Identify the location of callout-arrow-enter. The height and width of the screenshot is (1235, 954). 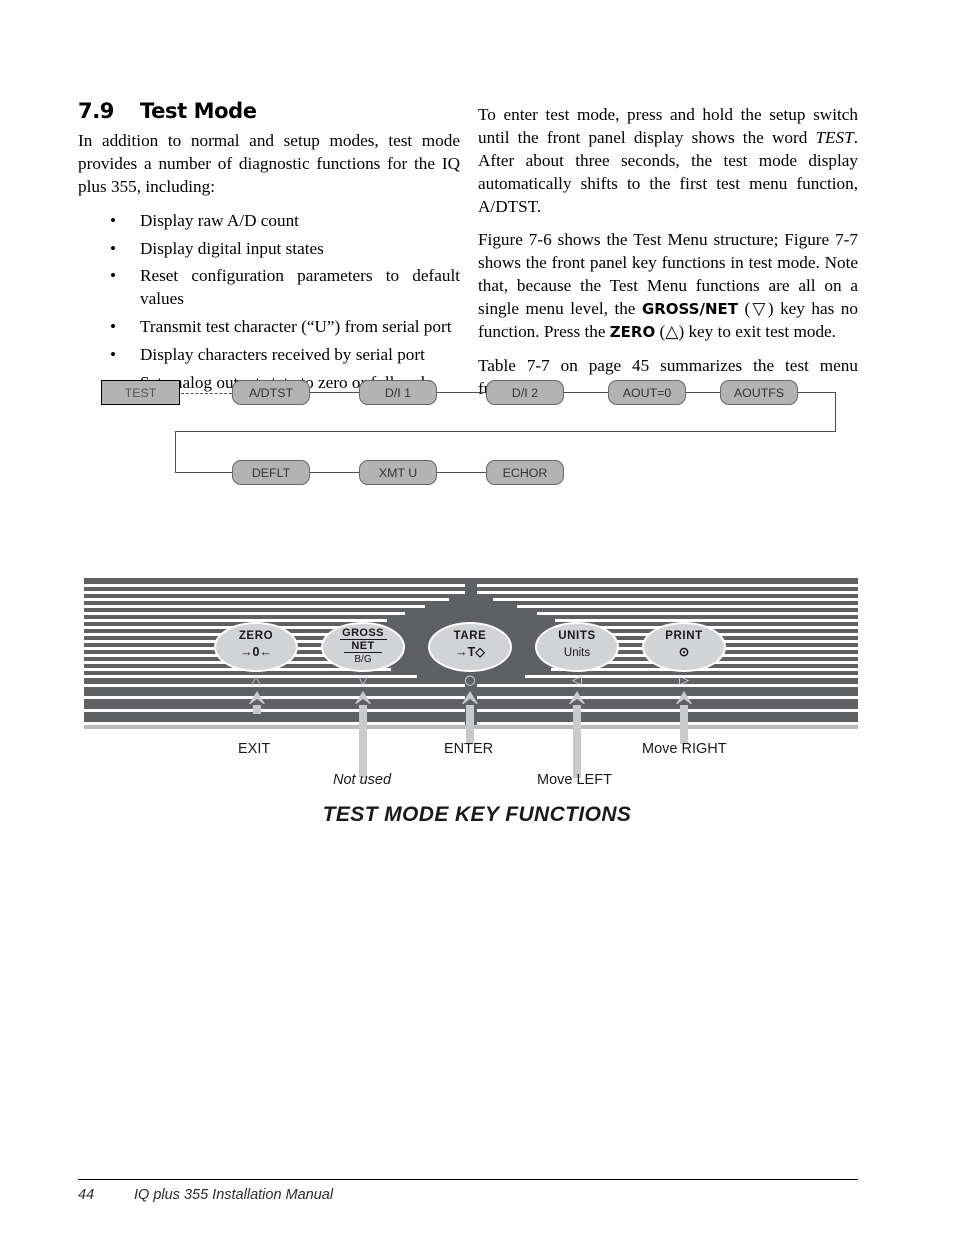
(470, 717).